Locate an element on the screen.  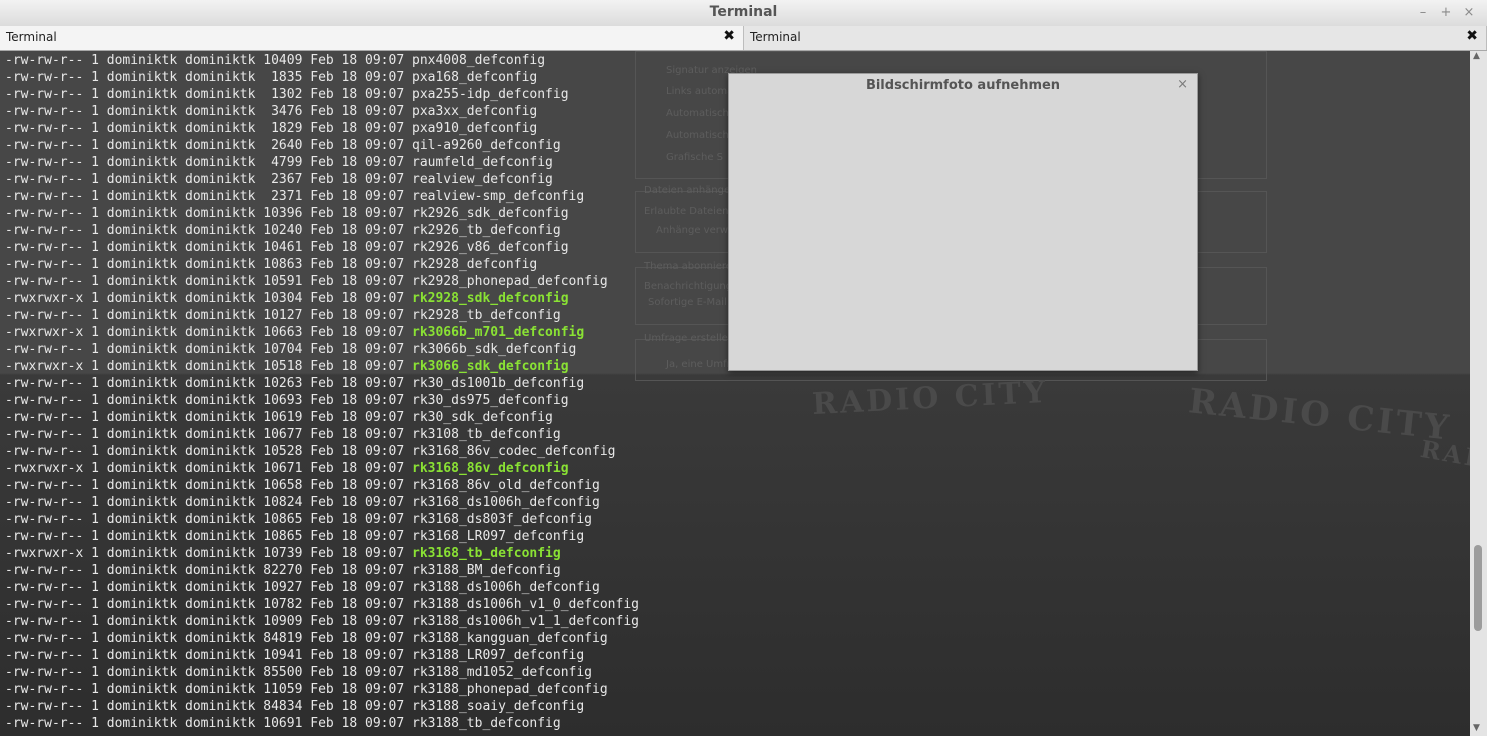
close-window-button: × is located at coordinates (1469, 12).